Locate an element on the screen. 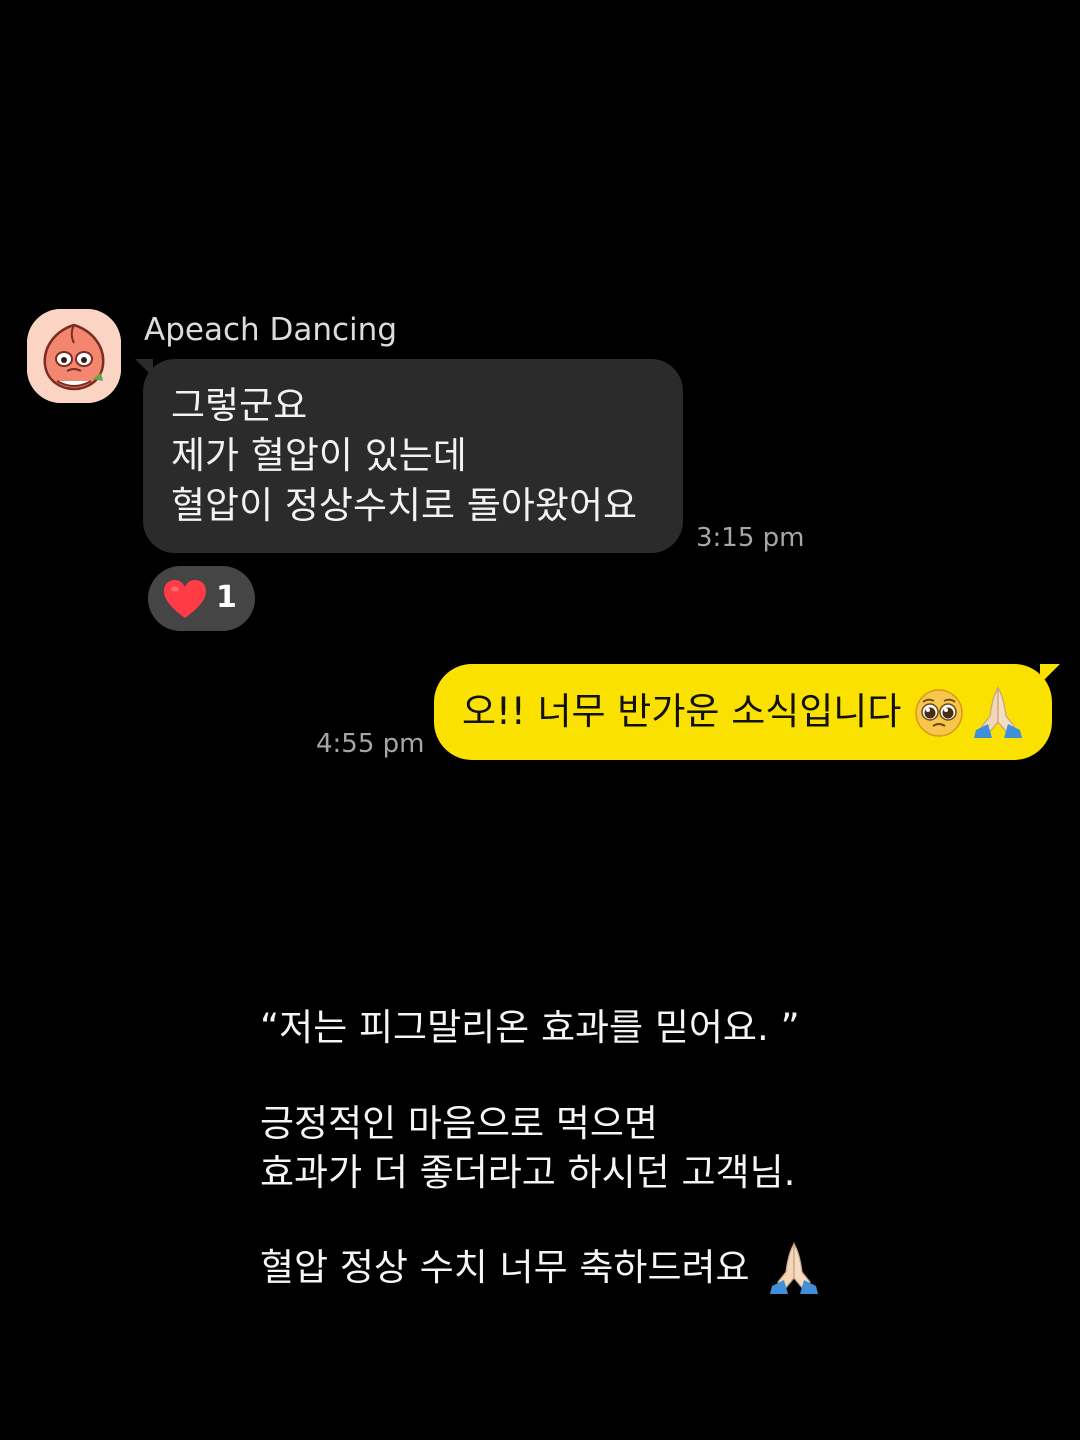  sender-avatar is located at coordinates (74, 356).